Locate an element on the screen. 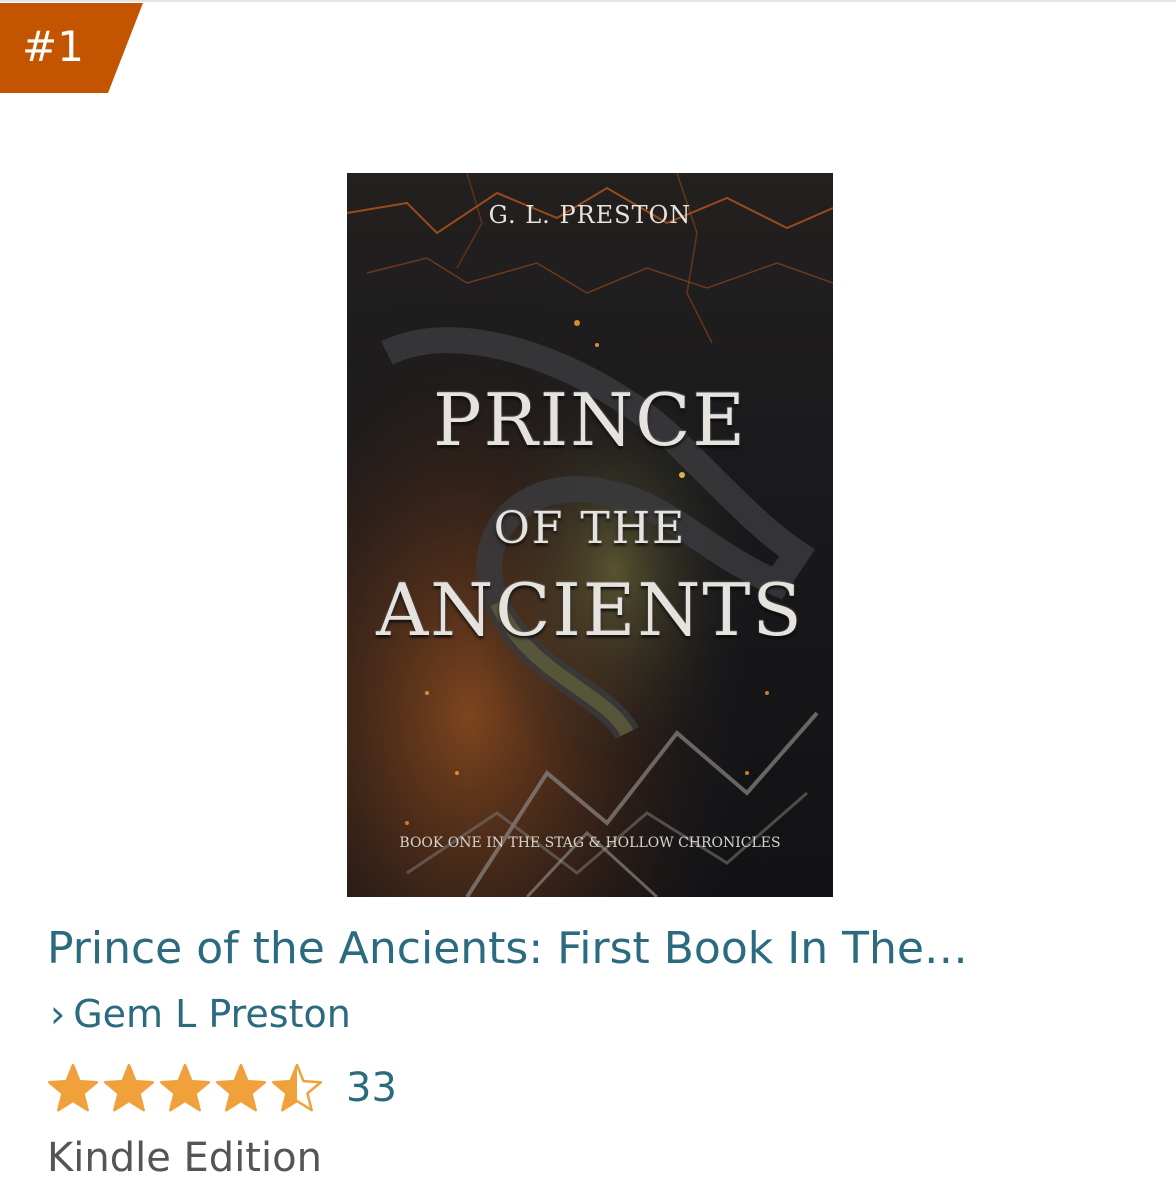  cover-title-line3: ANCIENTS is located at coordinates (590, 610).